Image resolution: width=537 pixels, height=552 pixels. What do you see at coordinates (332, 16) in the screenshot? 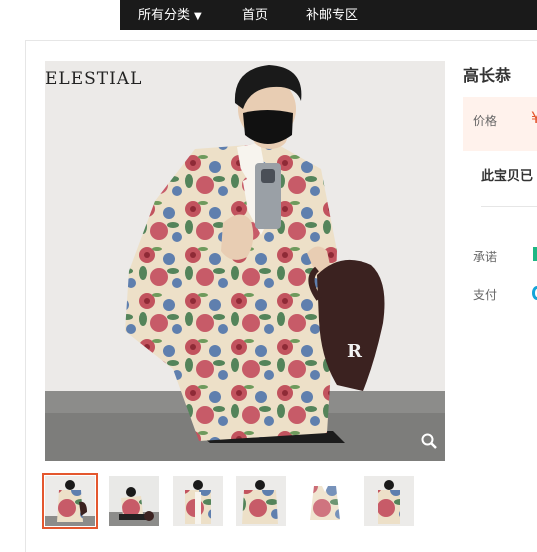
I see `nav-postage-zone-link: 补邮专区` at bounding box center [332, 16].